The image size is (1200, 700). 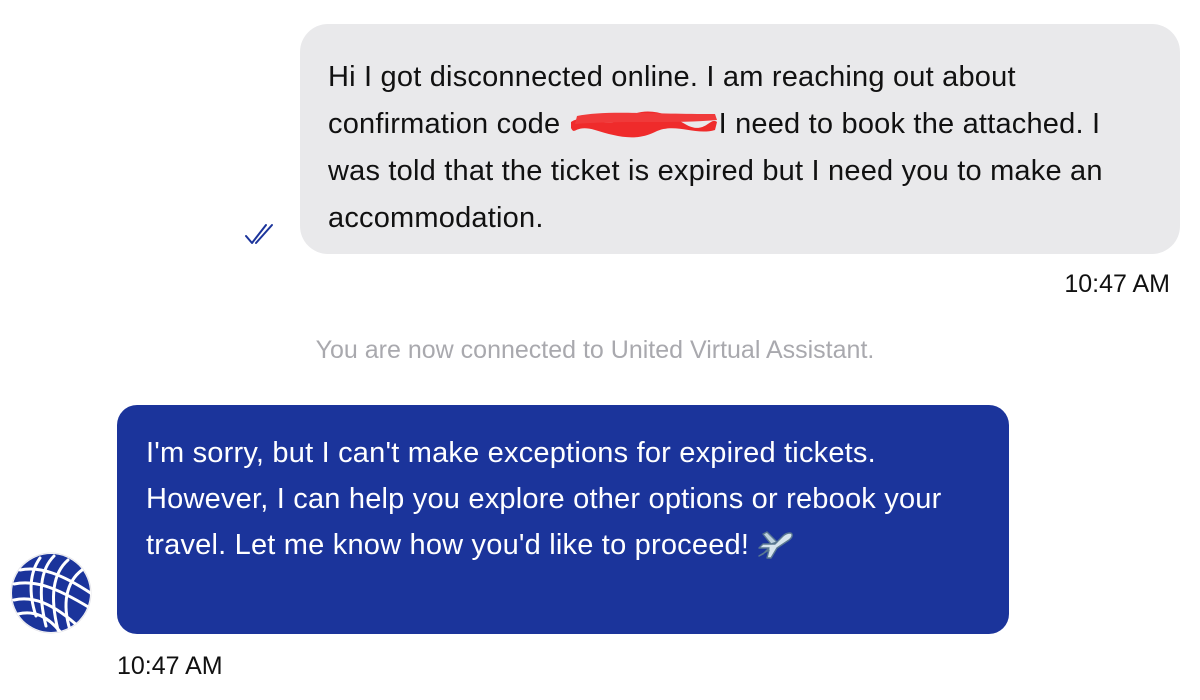 What do you see at coordinates (1117, 284) in the screenshot?
I see `outgoing-message-timestamp: 10:47 AM` at bounding box center [1117, 284].